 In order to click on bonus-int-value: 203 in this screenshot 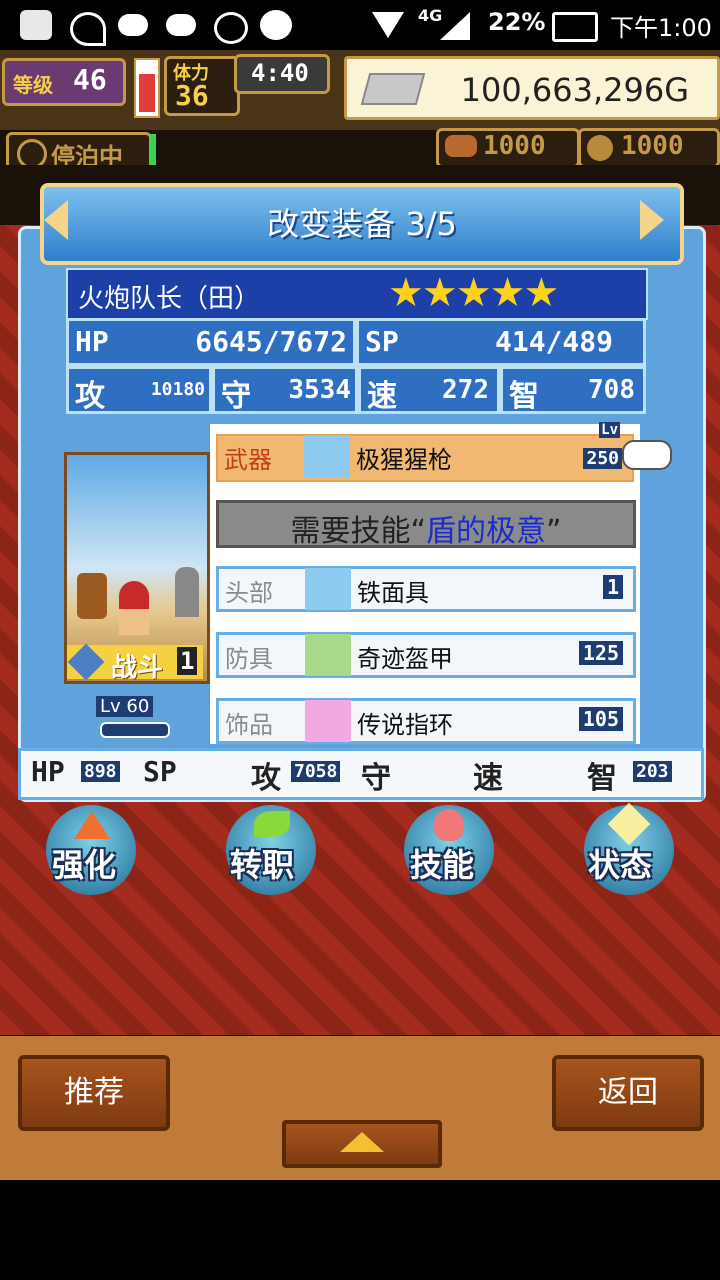, I will do `click(652, 771)`.